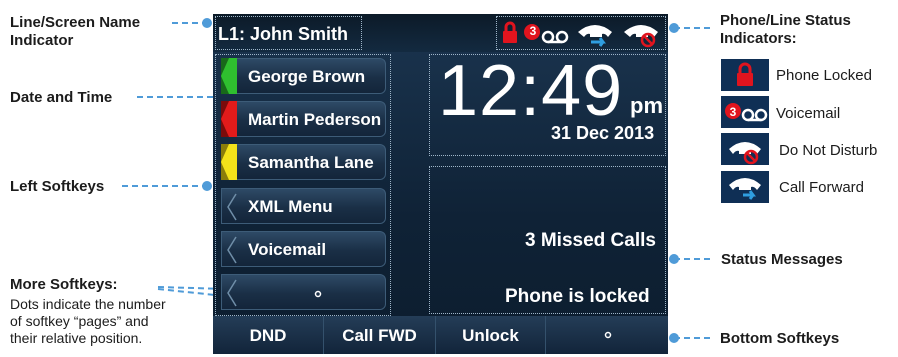 The height and width of the screenshot is (357, 898). I want to click on legend-label: Voicemail, so click(808, 113).